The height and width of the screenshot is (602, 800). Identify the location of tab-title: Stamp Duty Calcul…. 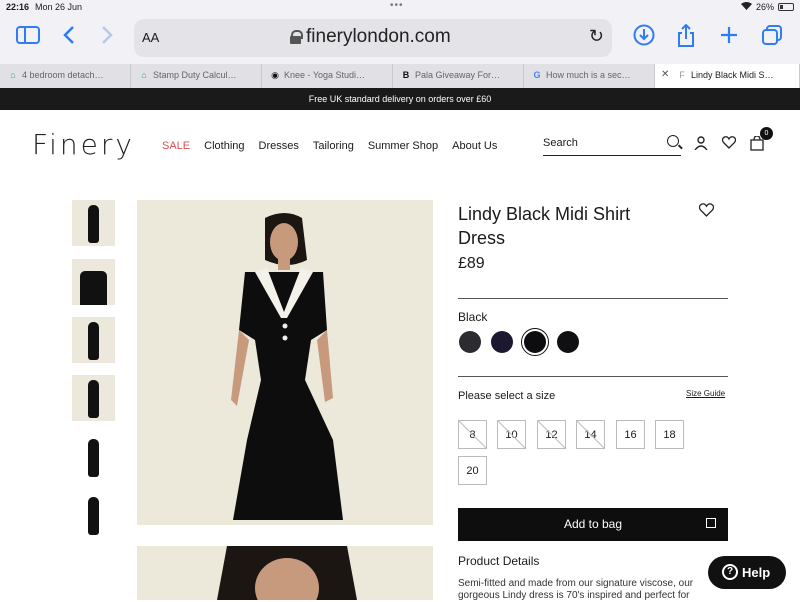
(195, 75).